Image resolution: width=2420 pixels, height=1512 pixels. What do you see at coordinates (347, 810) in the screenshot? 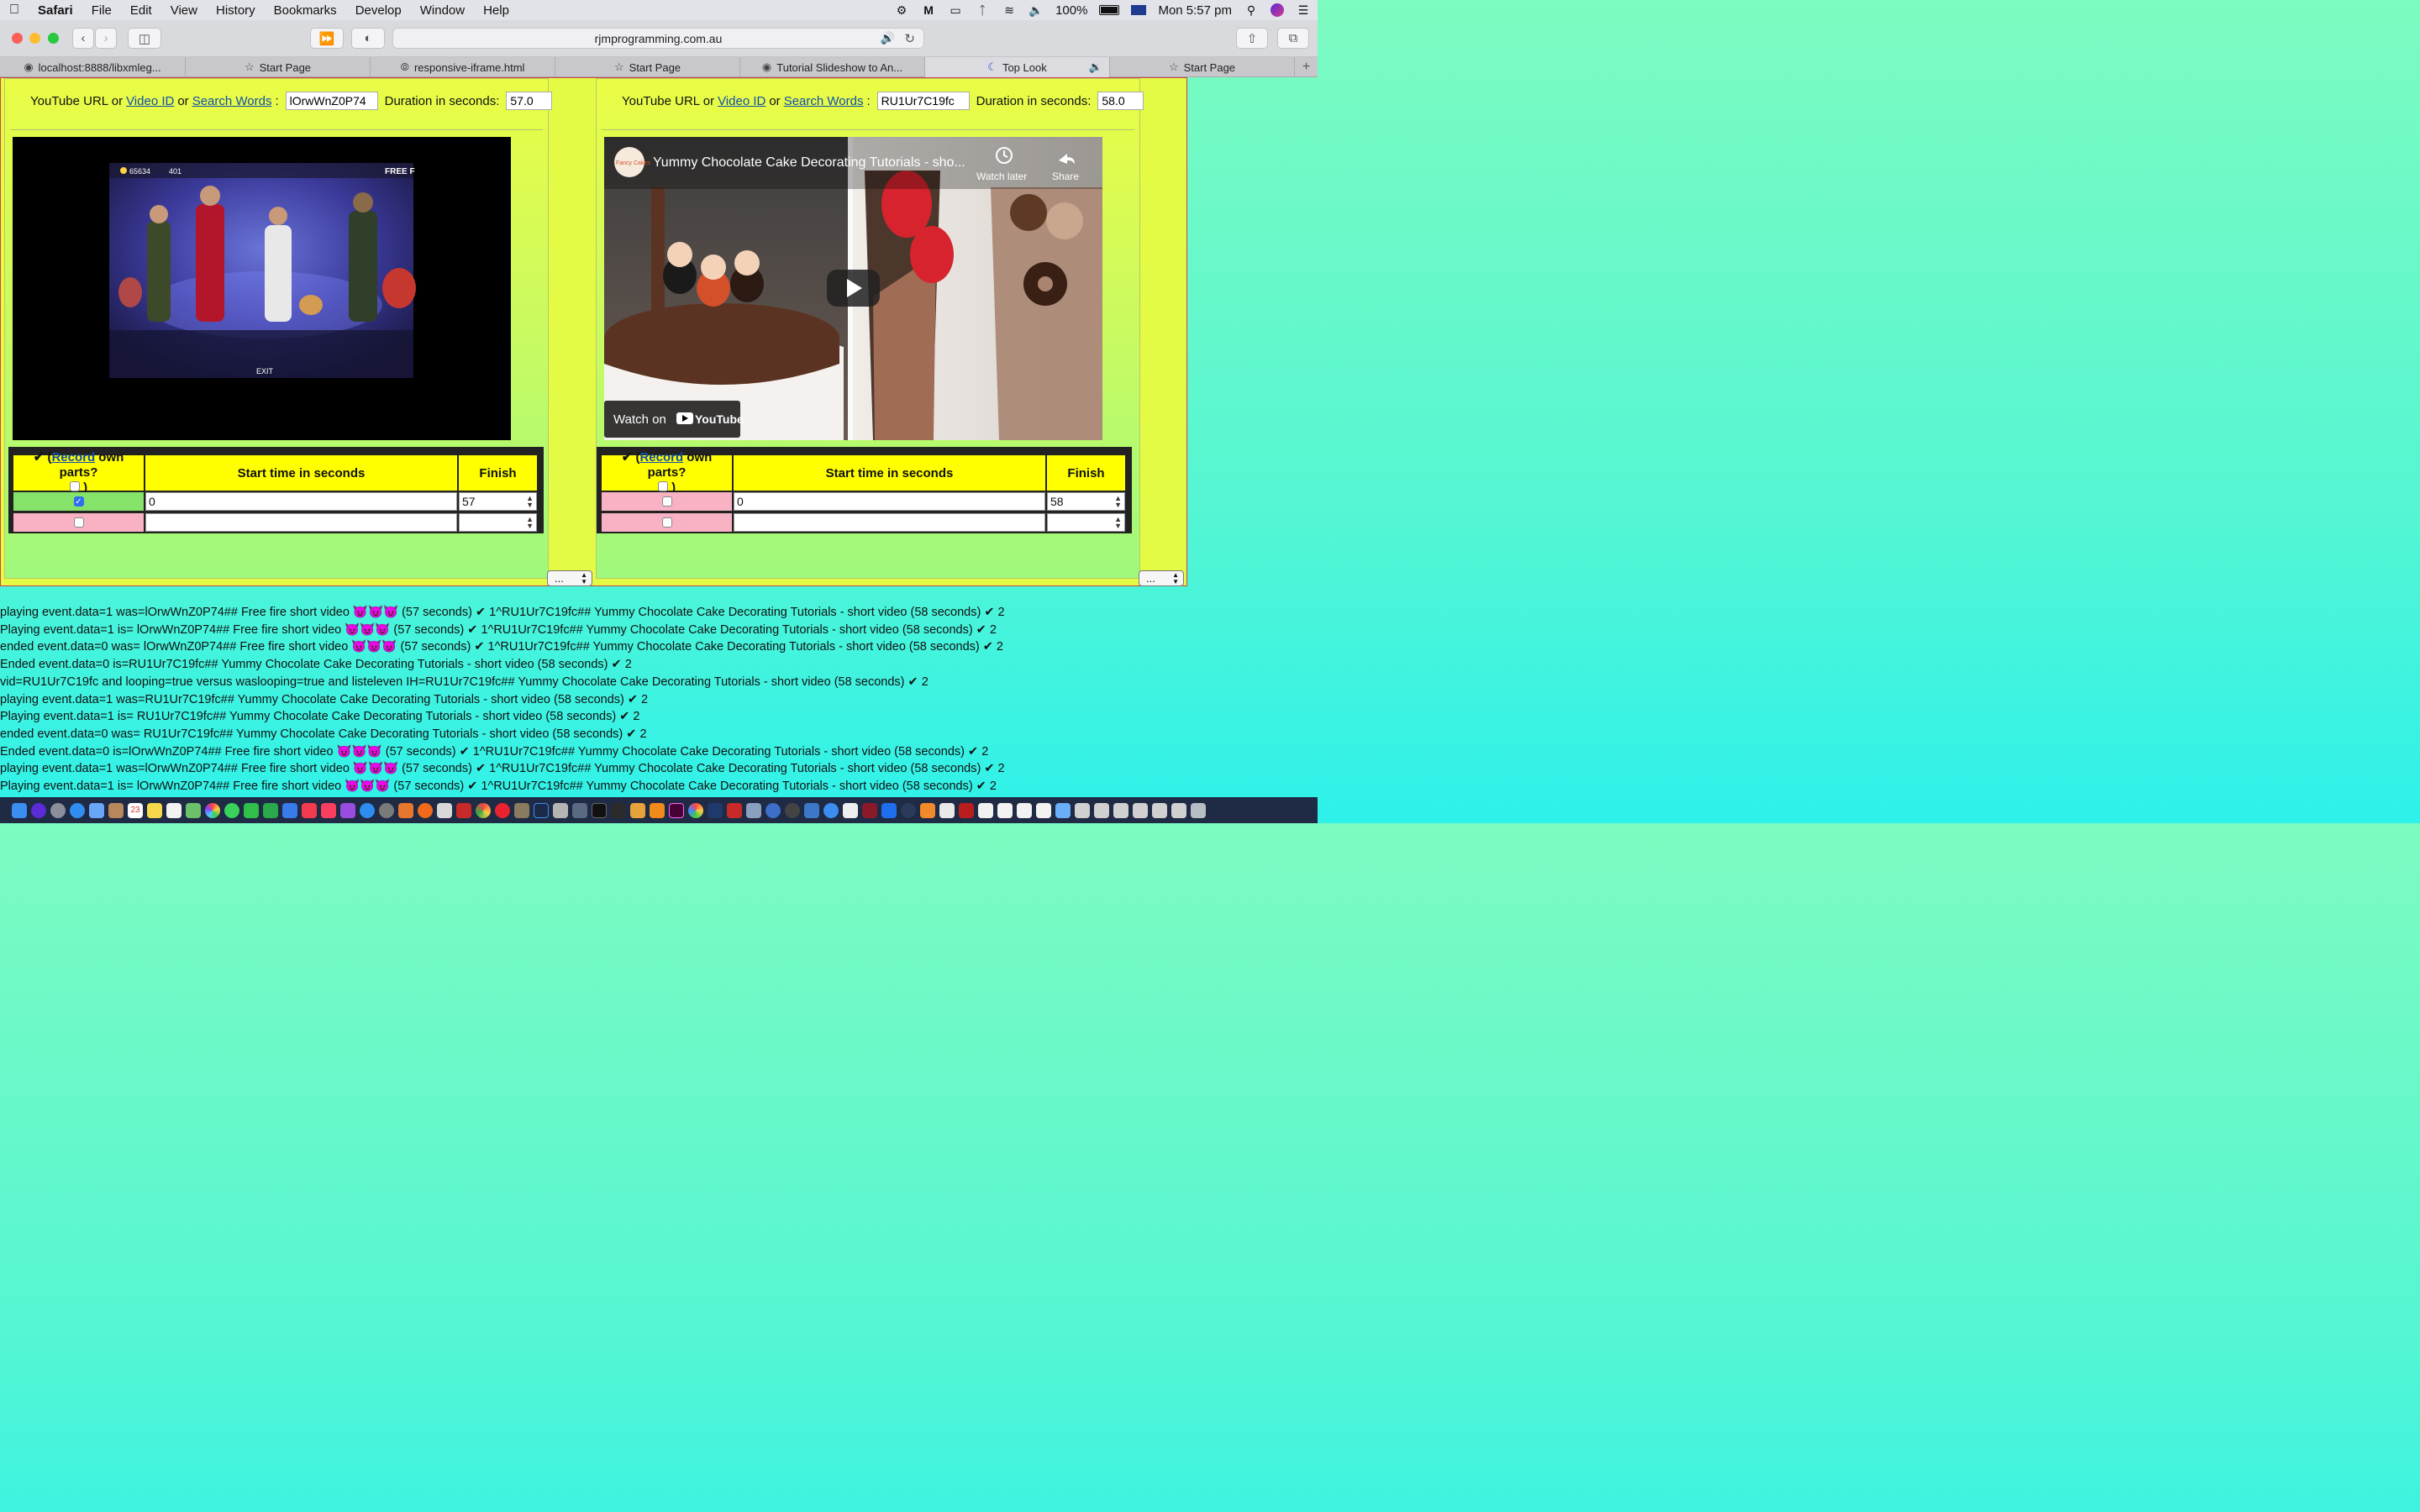
I see `podcasts-icon` at bounding box center [347, 810].